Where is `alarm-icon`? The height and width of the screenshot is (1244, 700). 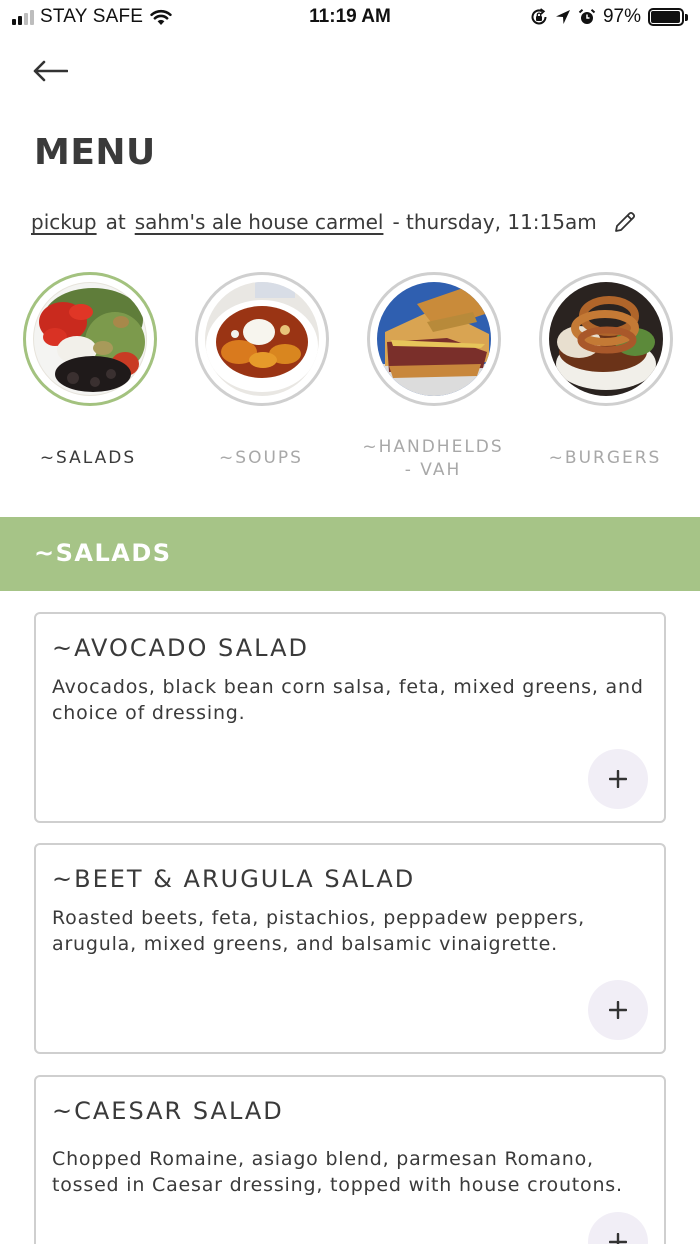
alarm-icon is located at coordinates (587, 16).